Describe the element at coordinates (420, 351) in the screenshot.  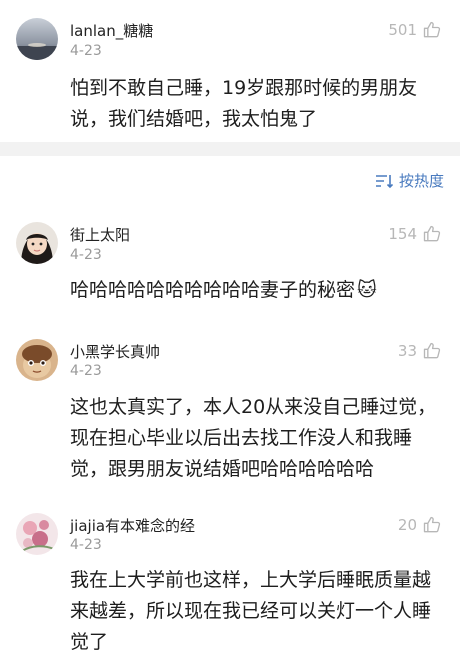
I see `like-button: 33` at that location.